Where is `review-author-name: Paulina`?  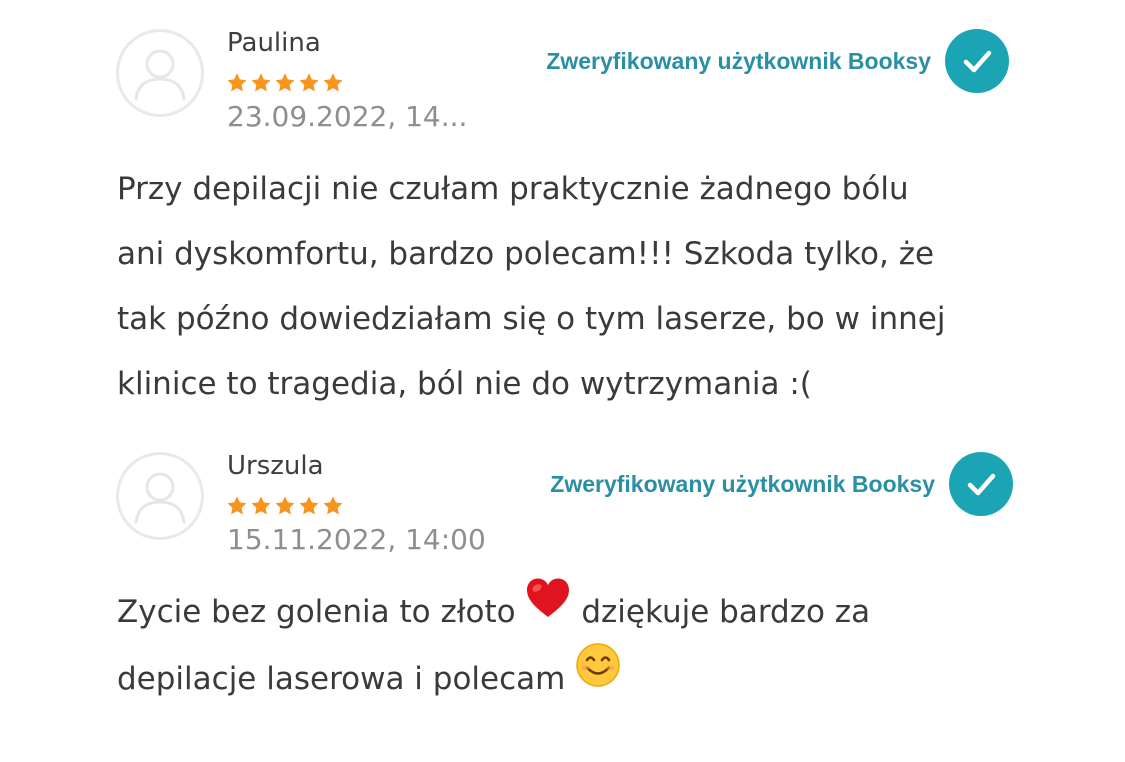 review-author-name: Paulina is located at coordinates (274, 43).